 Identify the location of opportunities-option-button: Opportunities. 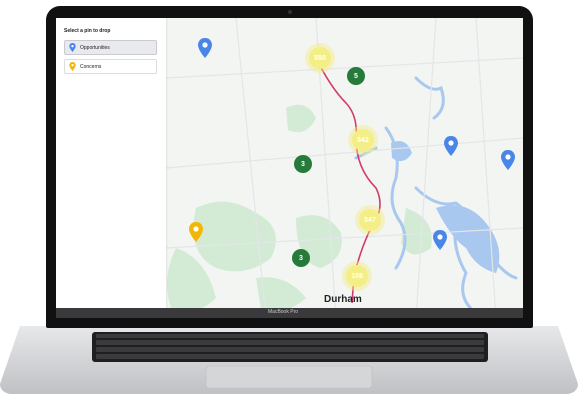
(110, 47).